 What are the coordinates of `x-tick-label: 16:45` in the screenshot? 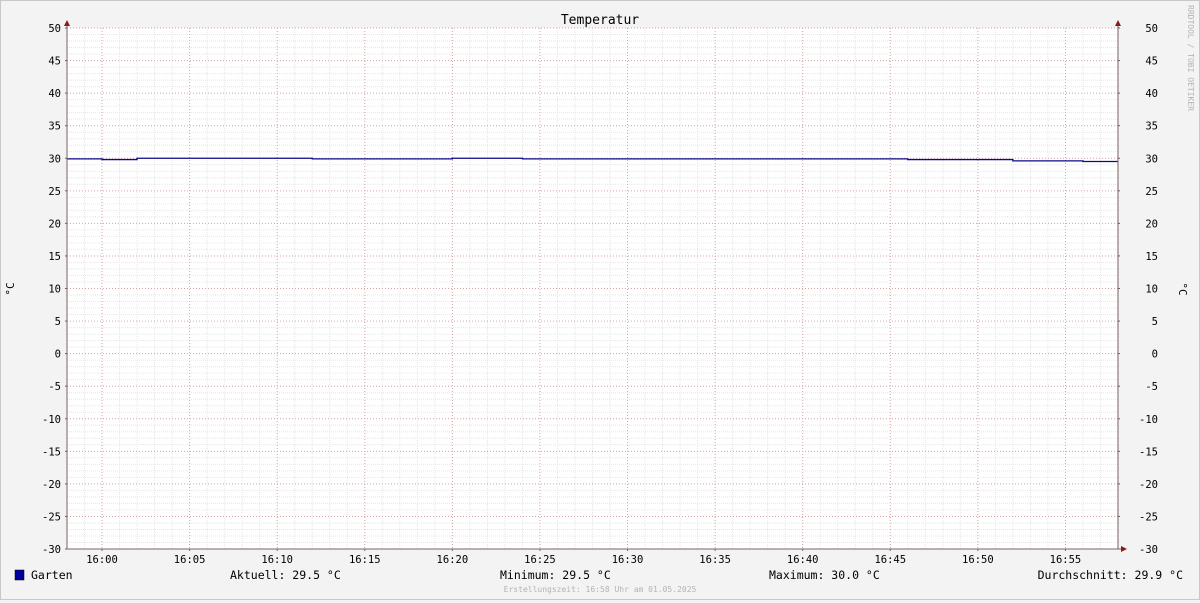 It's located at (890, 560).